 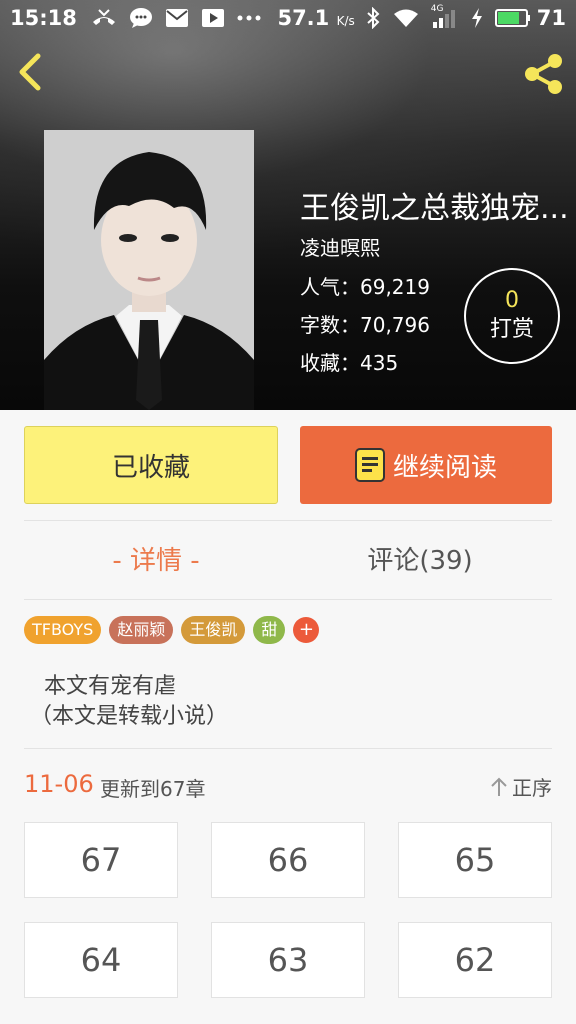 What do you see at coordinates (43, 18) in the screenshot?
I see `status-time: 15:18` at bounding box center [43, 18].